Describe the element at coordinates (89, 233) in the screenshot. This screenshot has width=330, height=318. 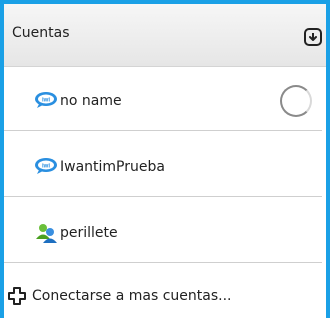
I see `account-label: perillete` at that location.